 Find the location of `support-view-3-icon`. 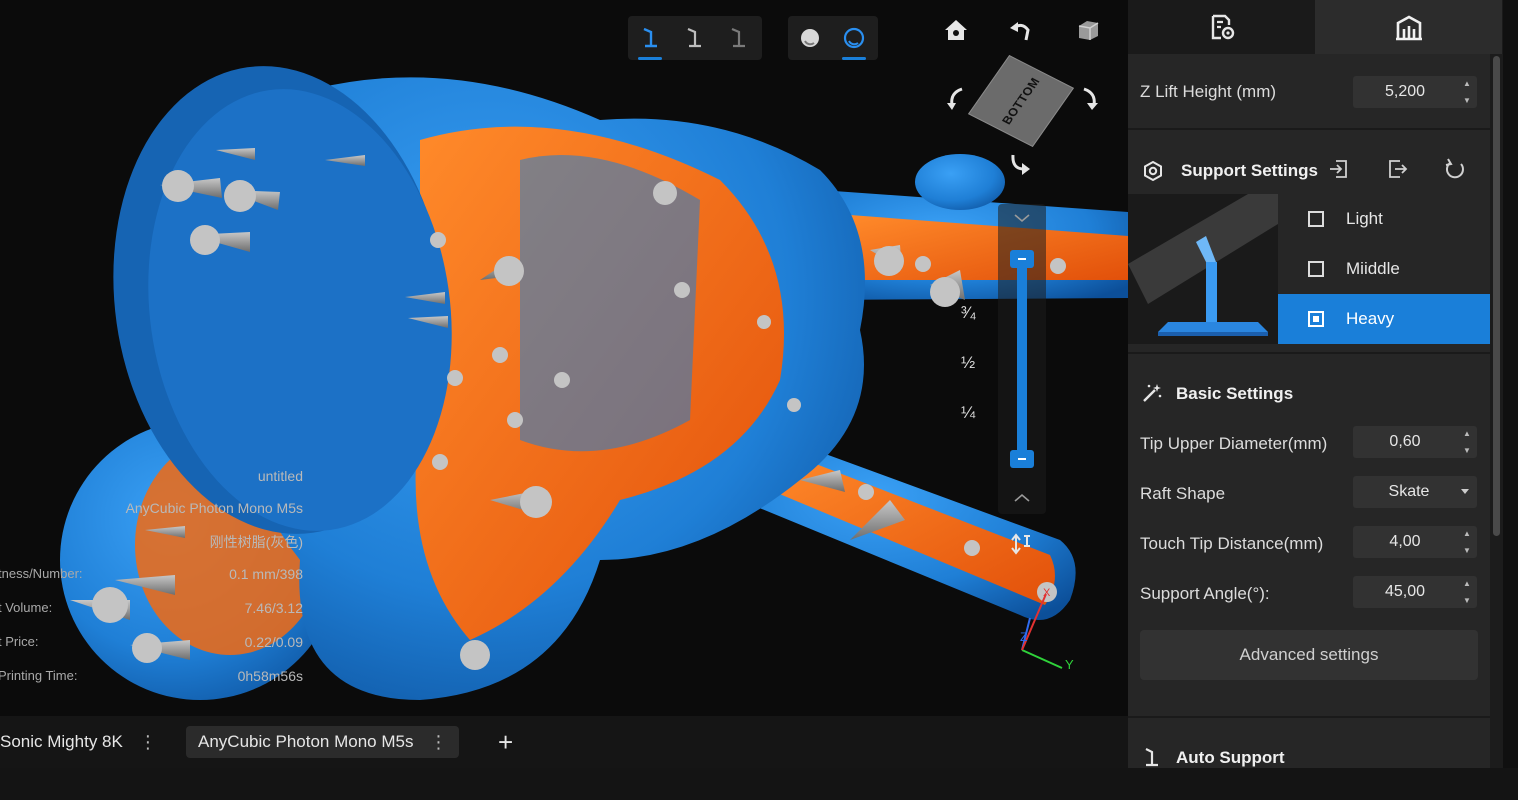

support-view-3-icon is located at coordinates (738, 37).